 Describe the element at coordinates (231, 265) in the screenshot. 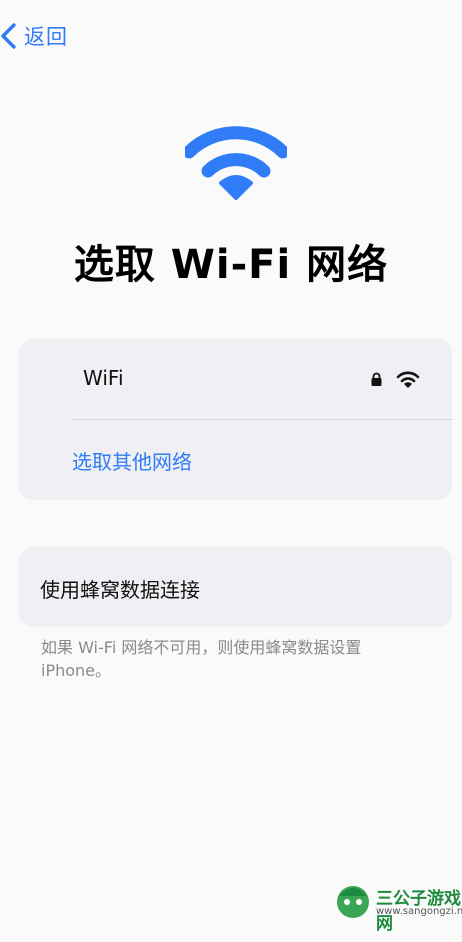

I see `page-title: 选取 Wi-Fi 网络` at that location.